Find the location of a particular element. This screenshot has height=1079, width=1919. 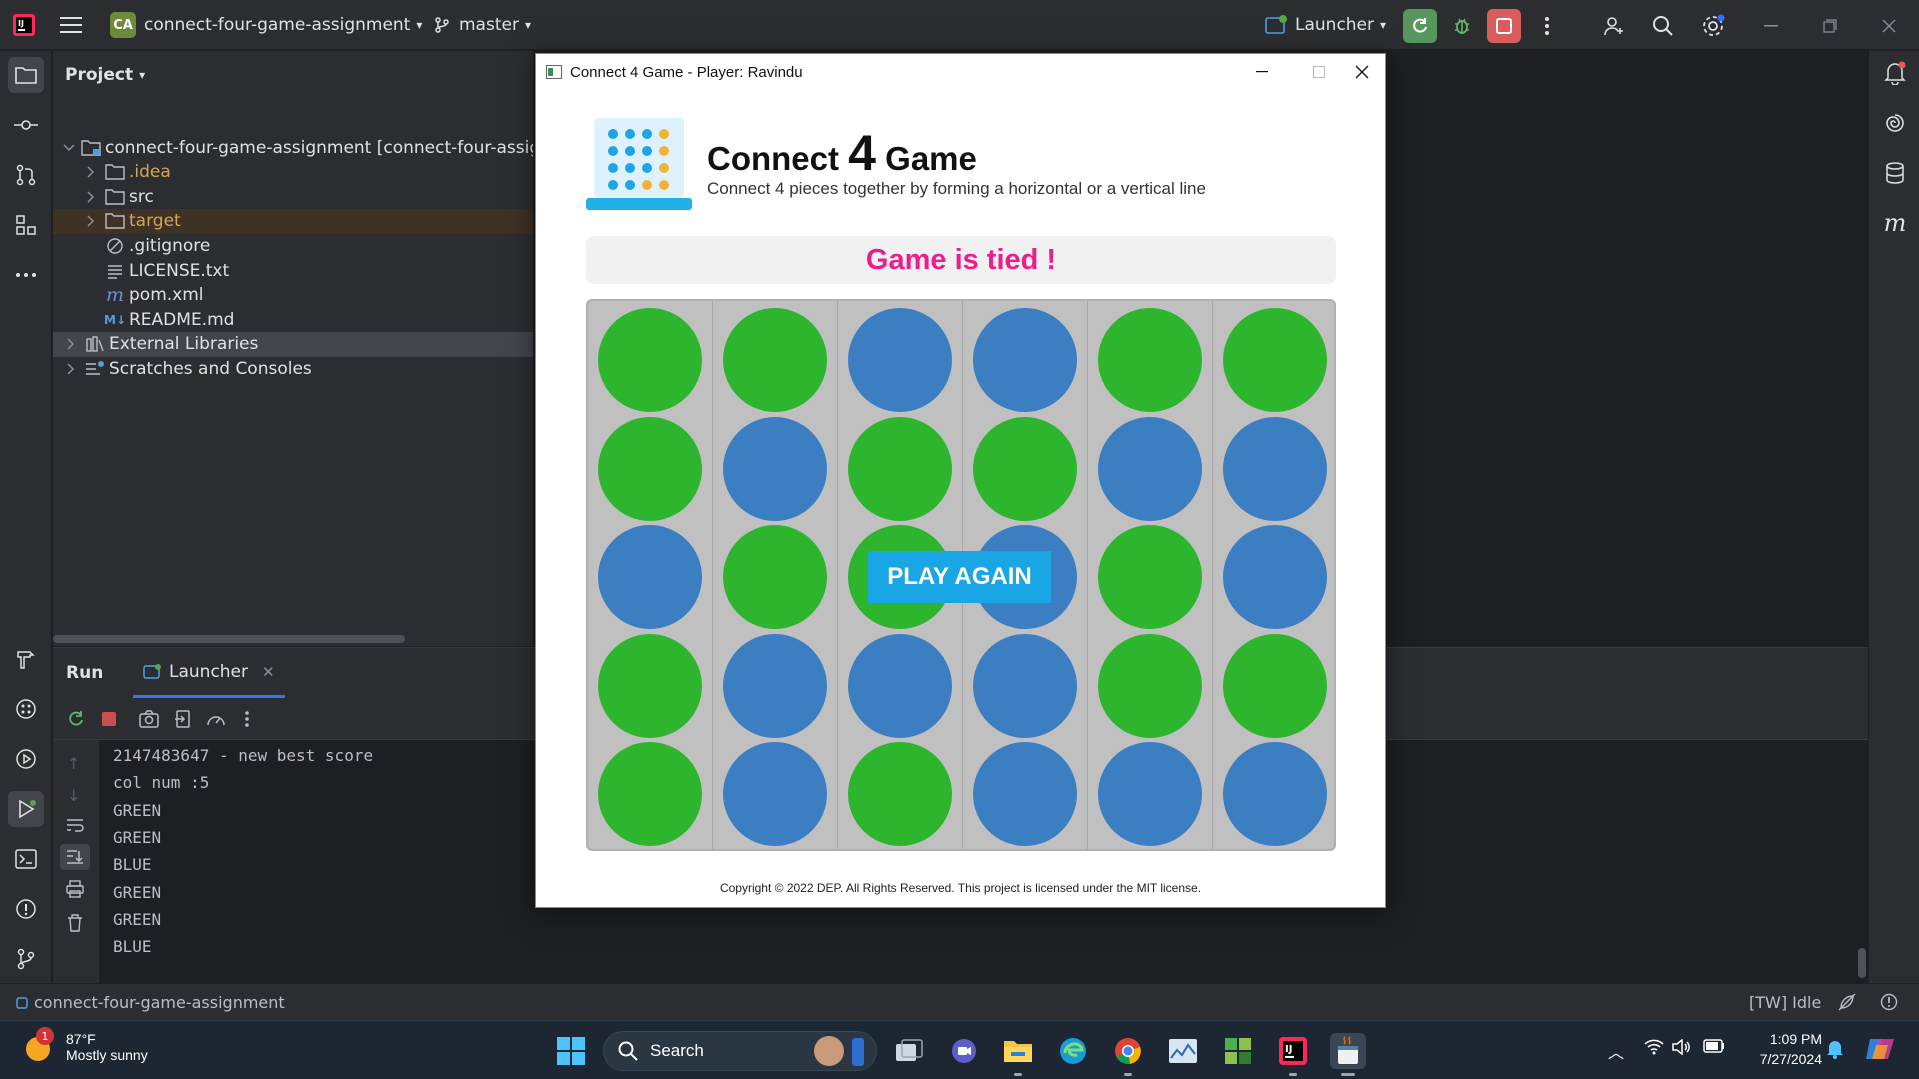

thread-dump-button is located at coordinates (149, 719).